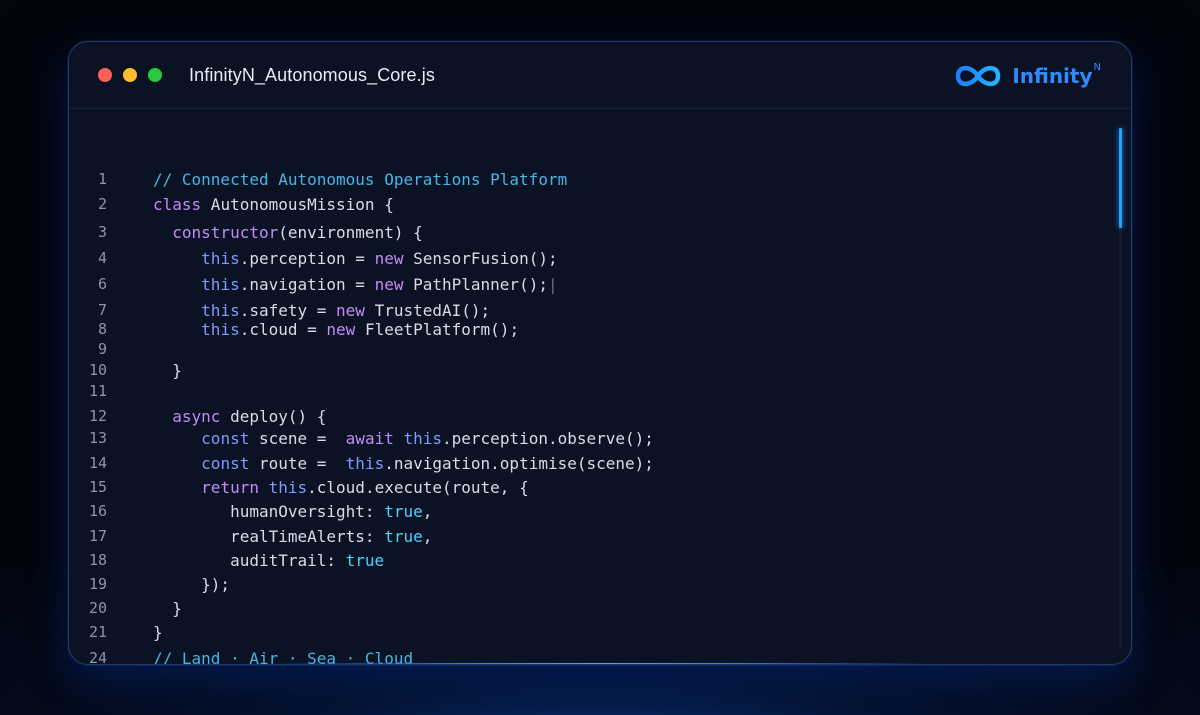 The height and width of the screenshot is (715, 1200). Describe the element at coordinates (97, 608) in the screenshot. I see `line-number: 20` at that location.